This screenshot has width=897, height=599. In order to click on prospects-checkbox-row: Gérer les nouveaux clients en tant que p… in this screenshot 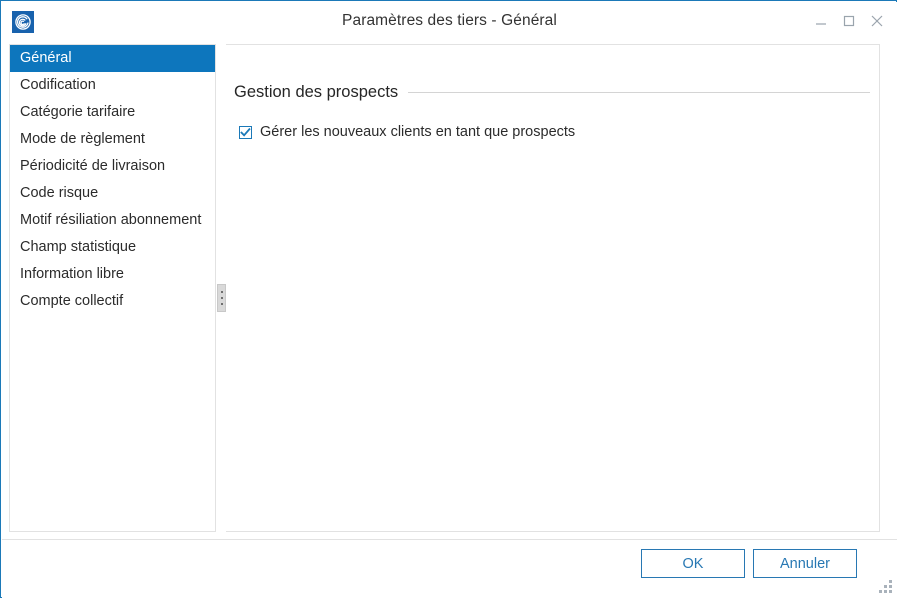, I will do `click(407, 132)`.